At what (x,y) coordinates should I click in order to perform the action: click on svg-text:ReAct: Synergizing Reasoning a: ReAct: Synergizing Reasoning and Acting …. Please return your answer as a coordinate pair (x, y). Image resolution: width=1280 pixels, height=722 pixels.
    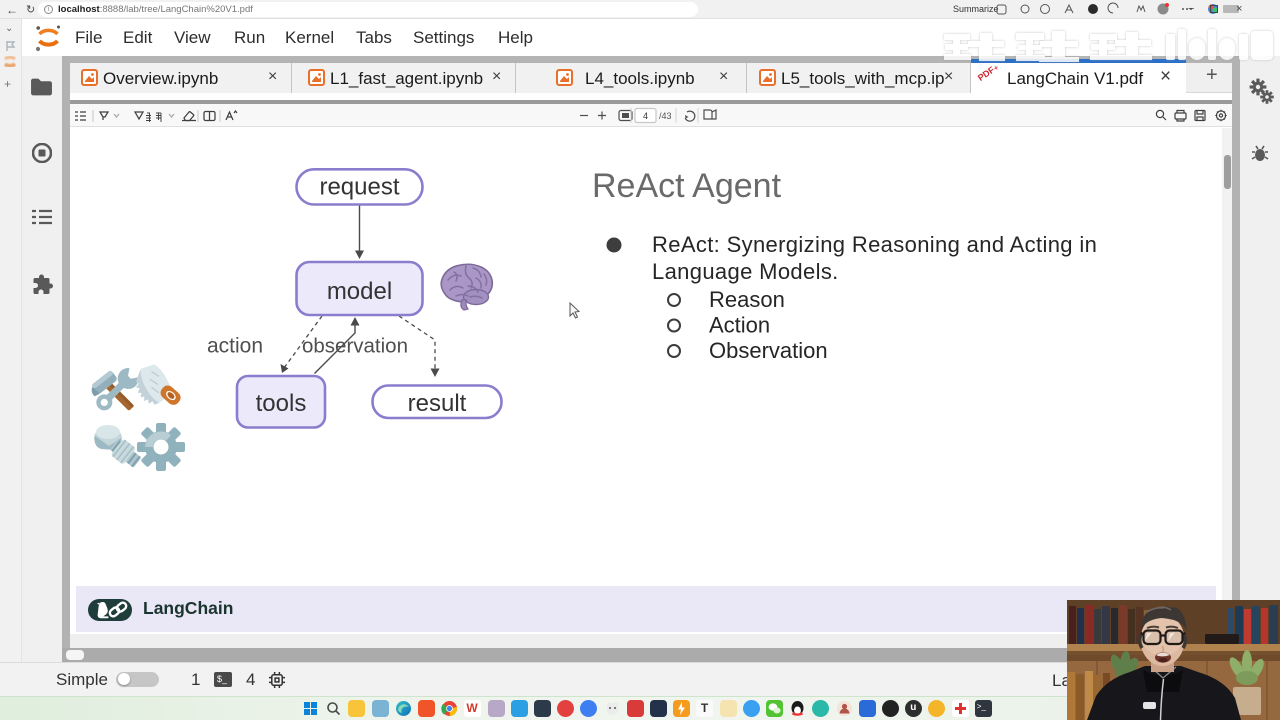
    Looking at the image, I should click on (874, 244).